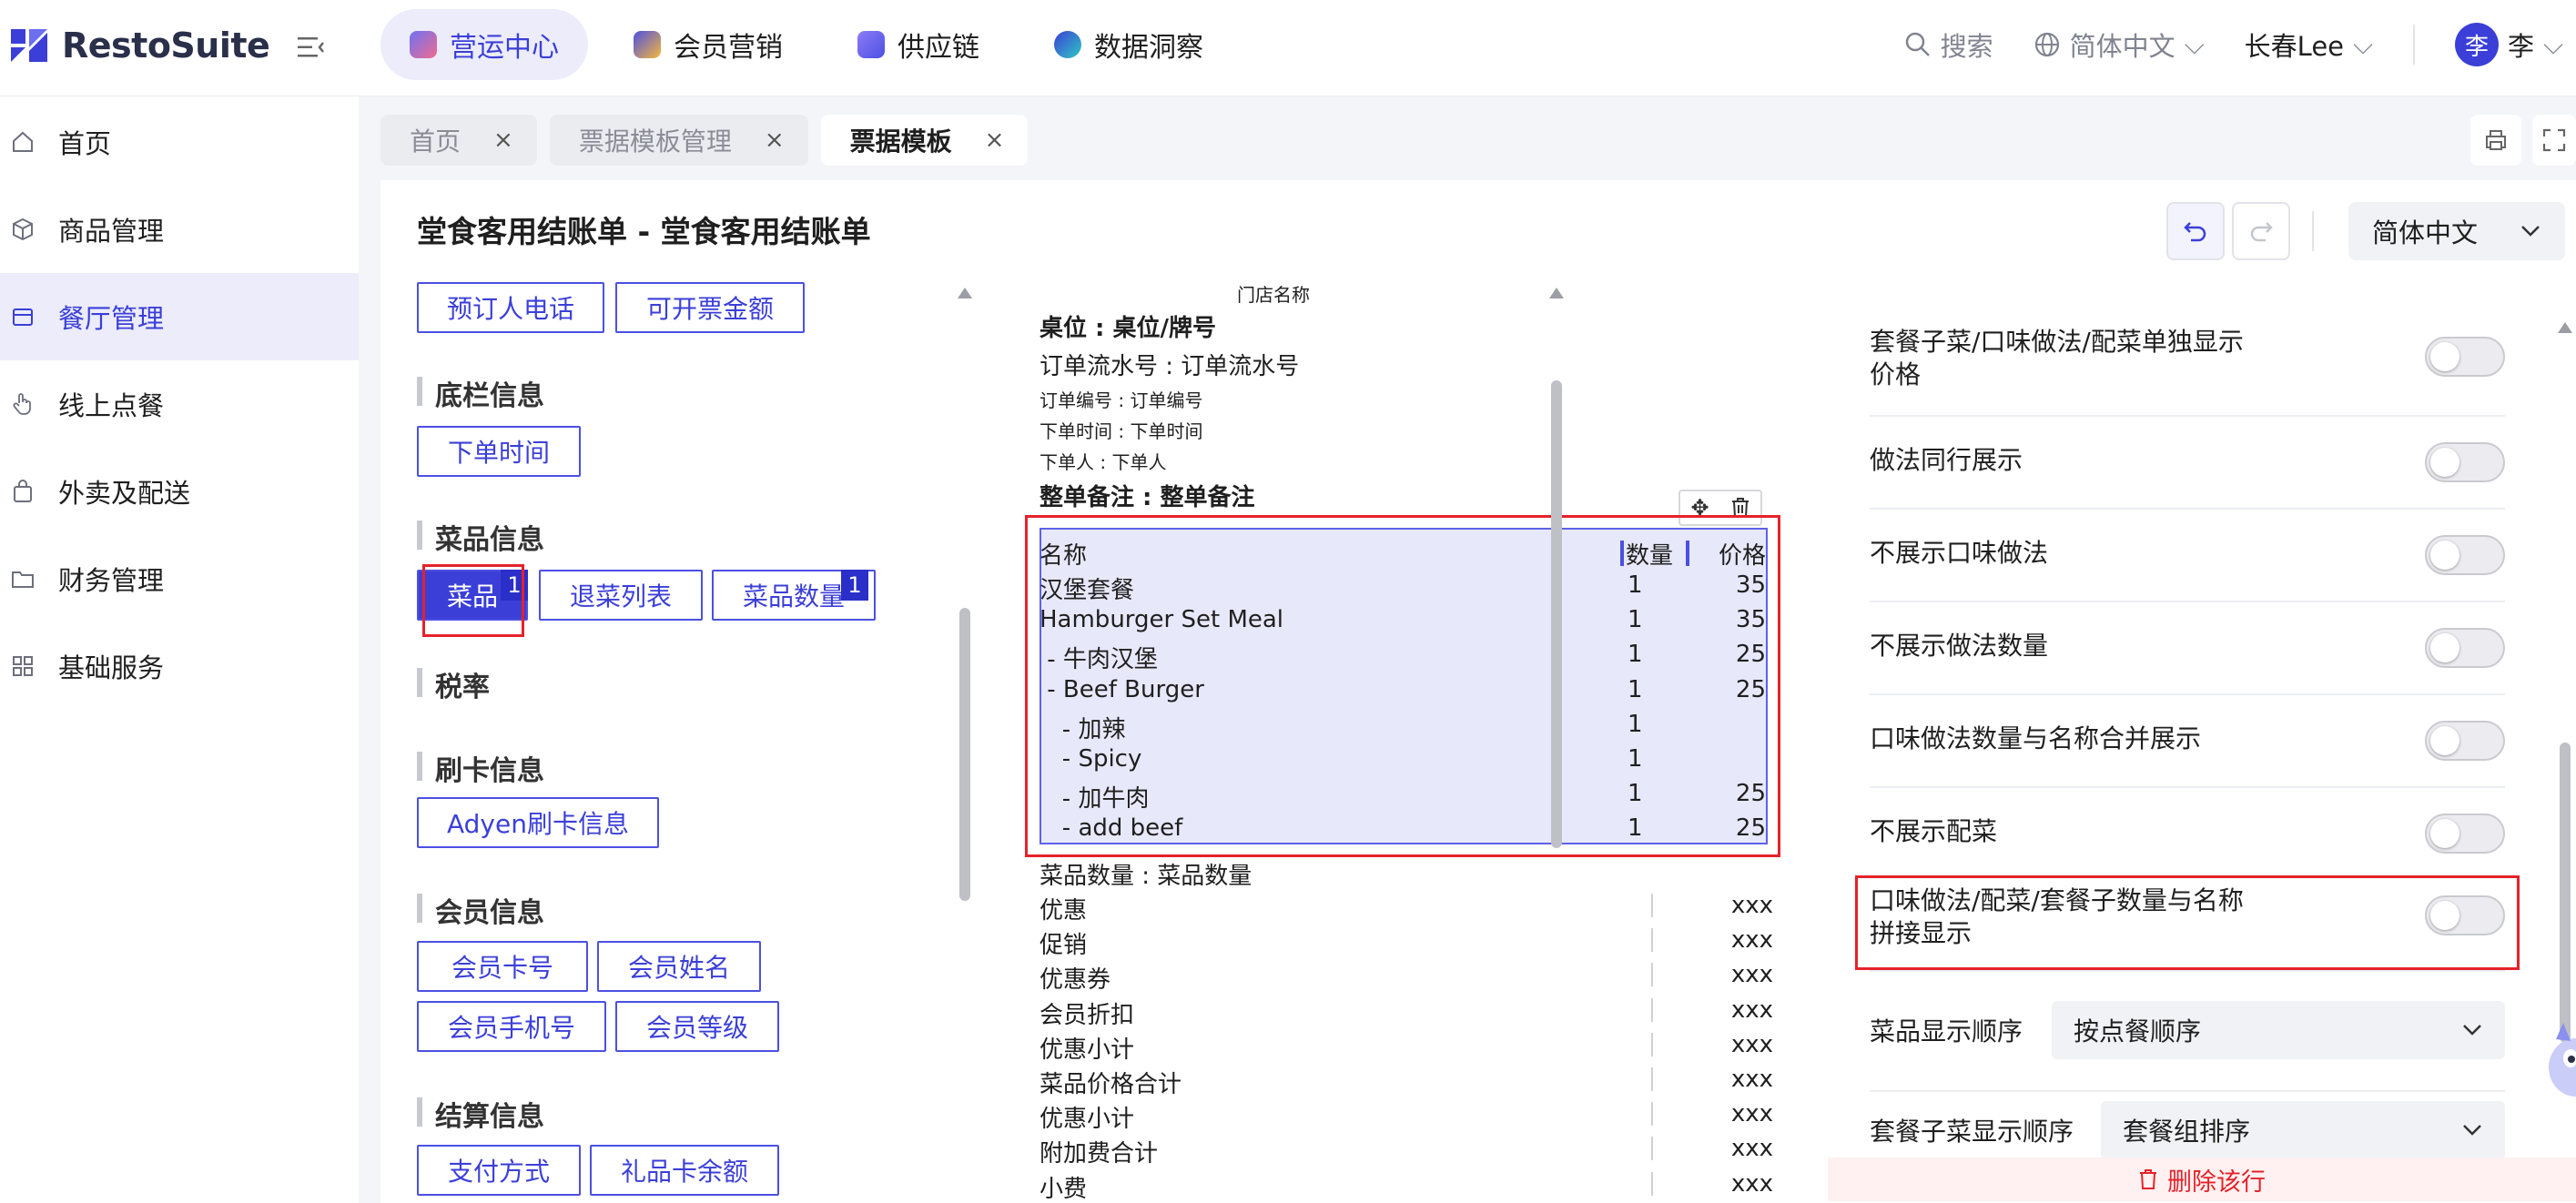  What do you see at coordinates (2565, 328) in the screenshot?
I see `settings-scroll-up` at bounding box center [2565, 328].